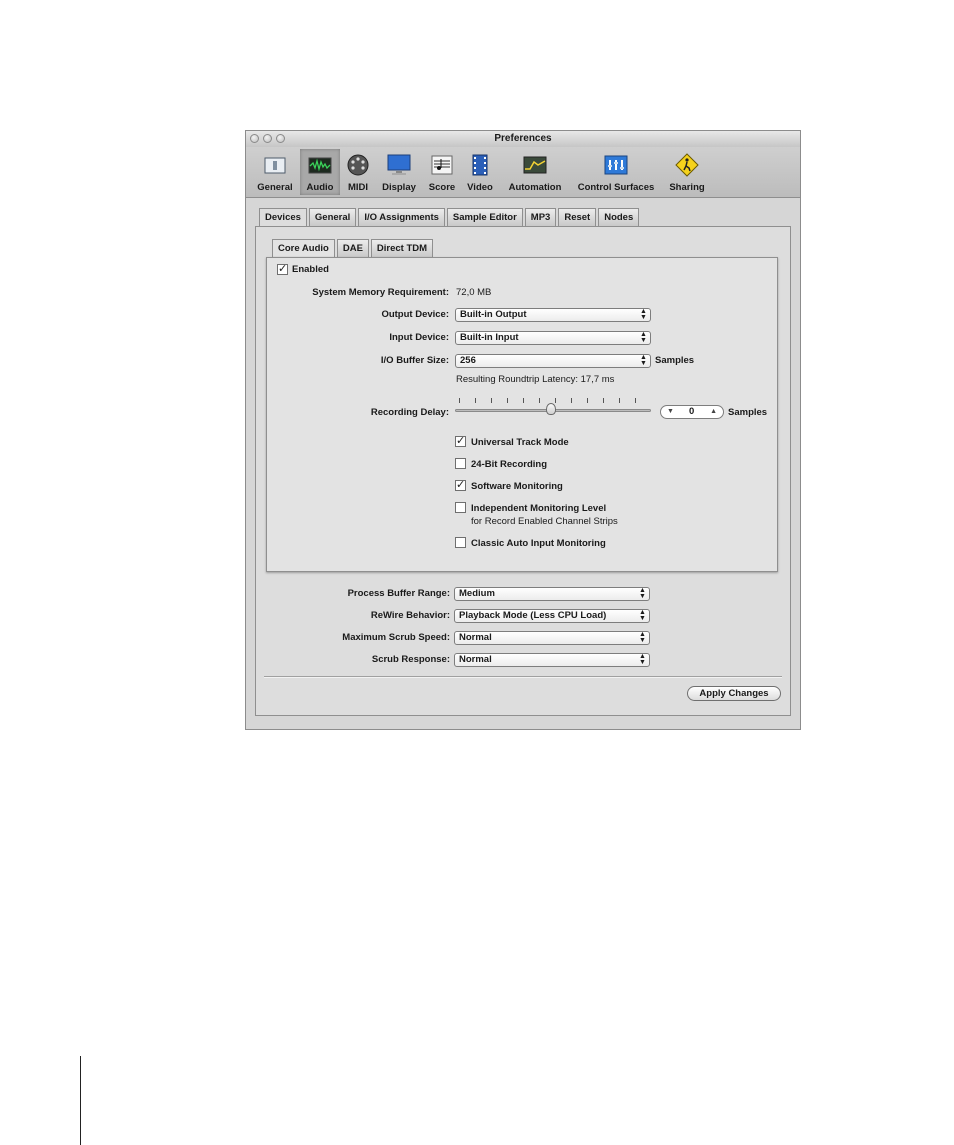  Describe the element at coordinates (460, 441) in the screenshot. I see `universal-track-mode-checkbox: ✓` at that location.